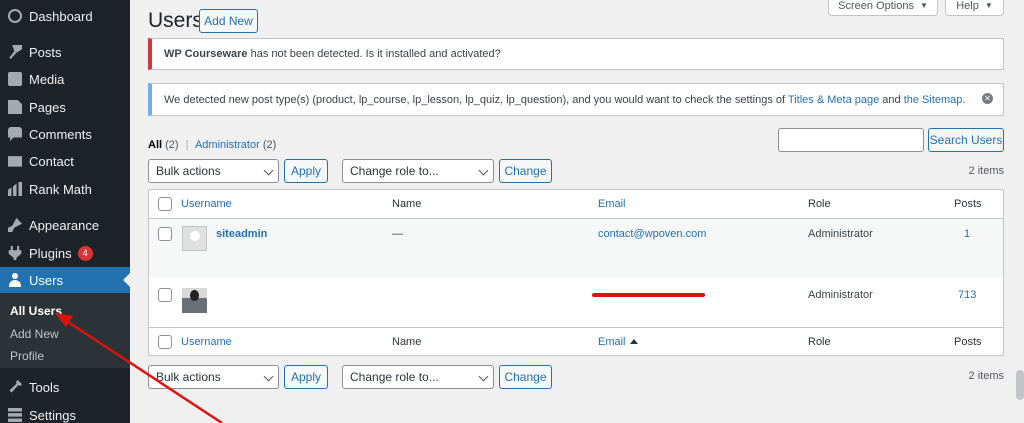 The height and width of the screenshot is (423, 1024). I want to click on pin-icon, so click(15, 52).